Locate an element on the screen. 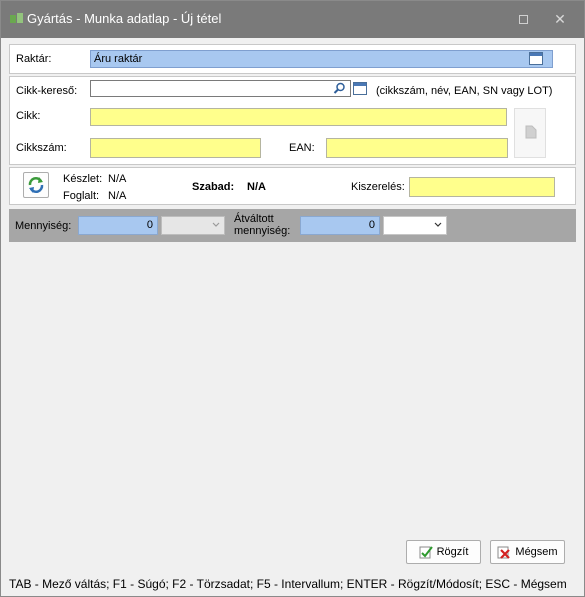 The image size is (585, 597). warehouse-field: Áru raktár is located at coordinates (321, 59).